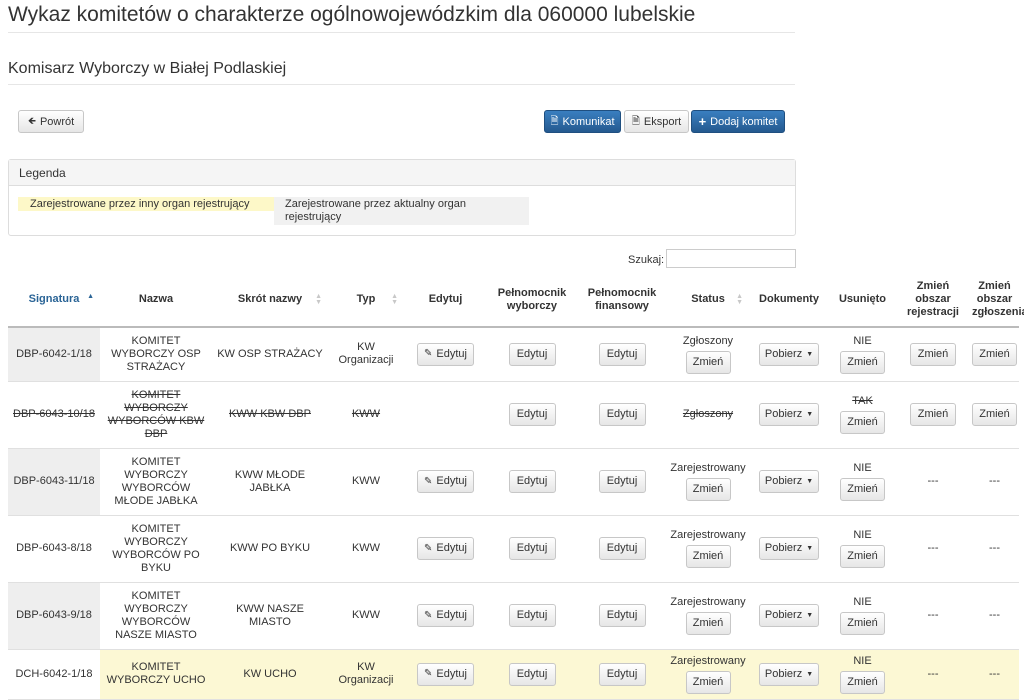  I want to click on deleted-text: TAK, so click(862, 401).